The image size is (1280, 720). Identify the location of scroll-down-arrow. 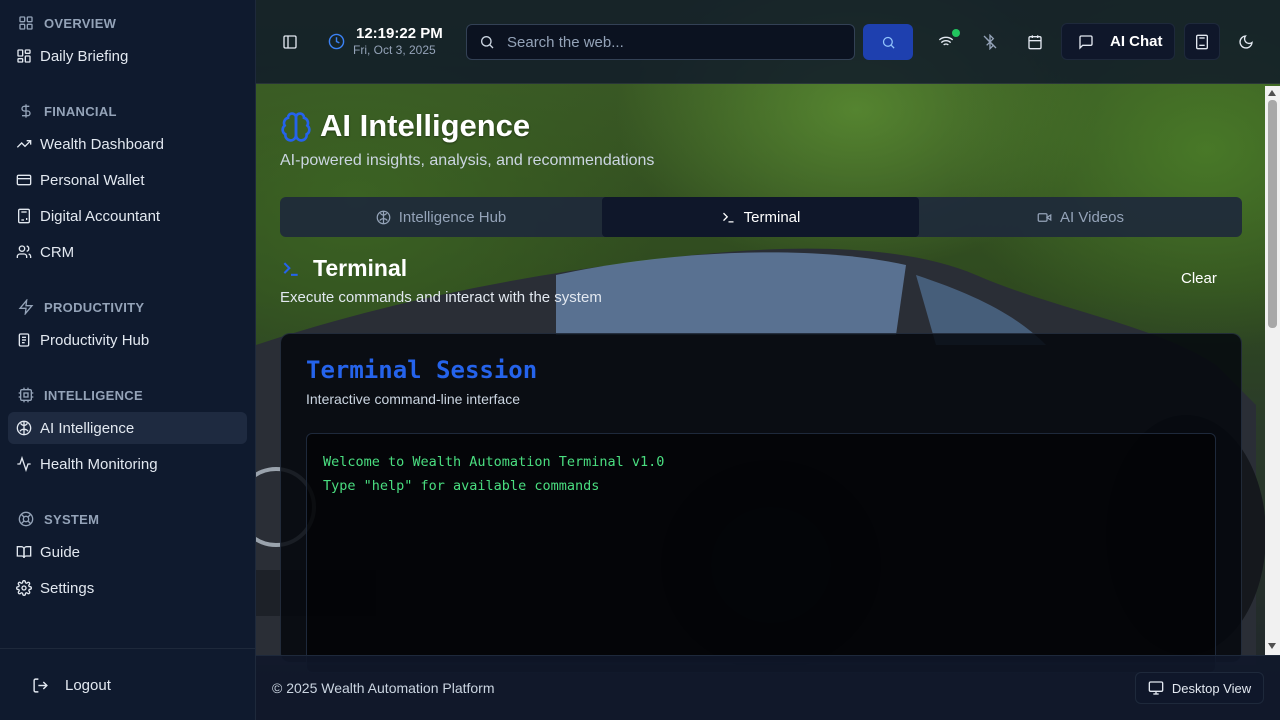
(1272, 646).